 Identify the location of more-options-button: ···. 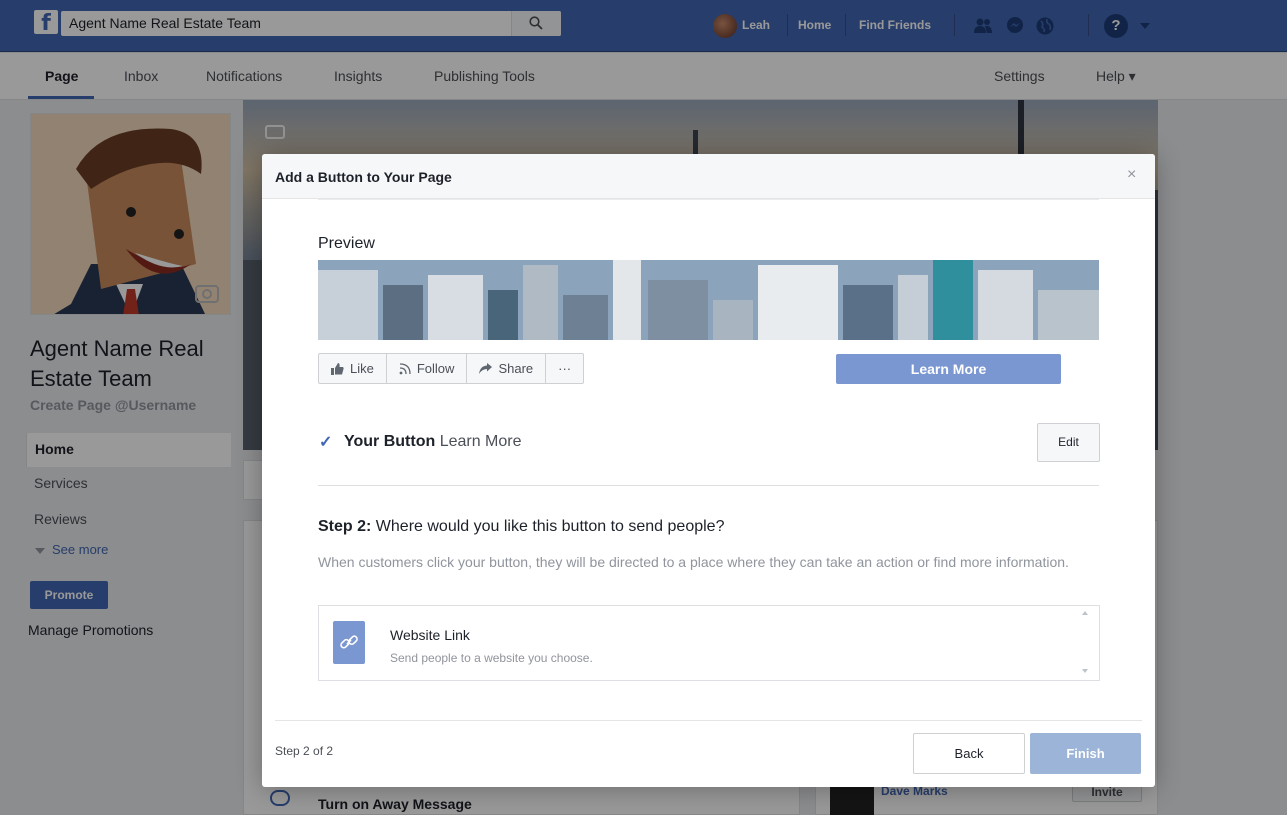
(564, 368).